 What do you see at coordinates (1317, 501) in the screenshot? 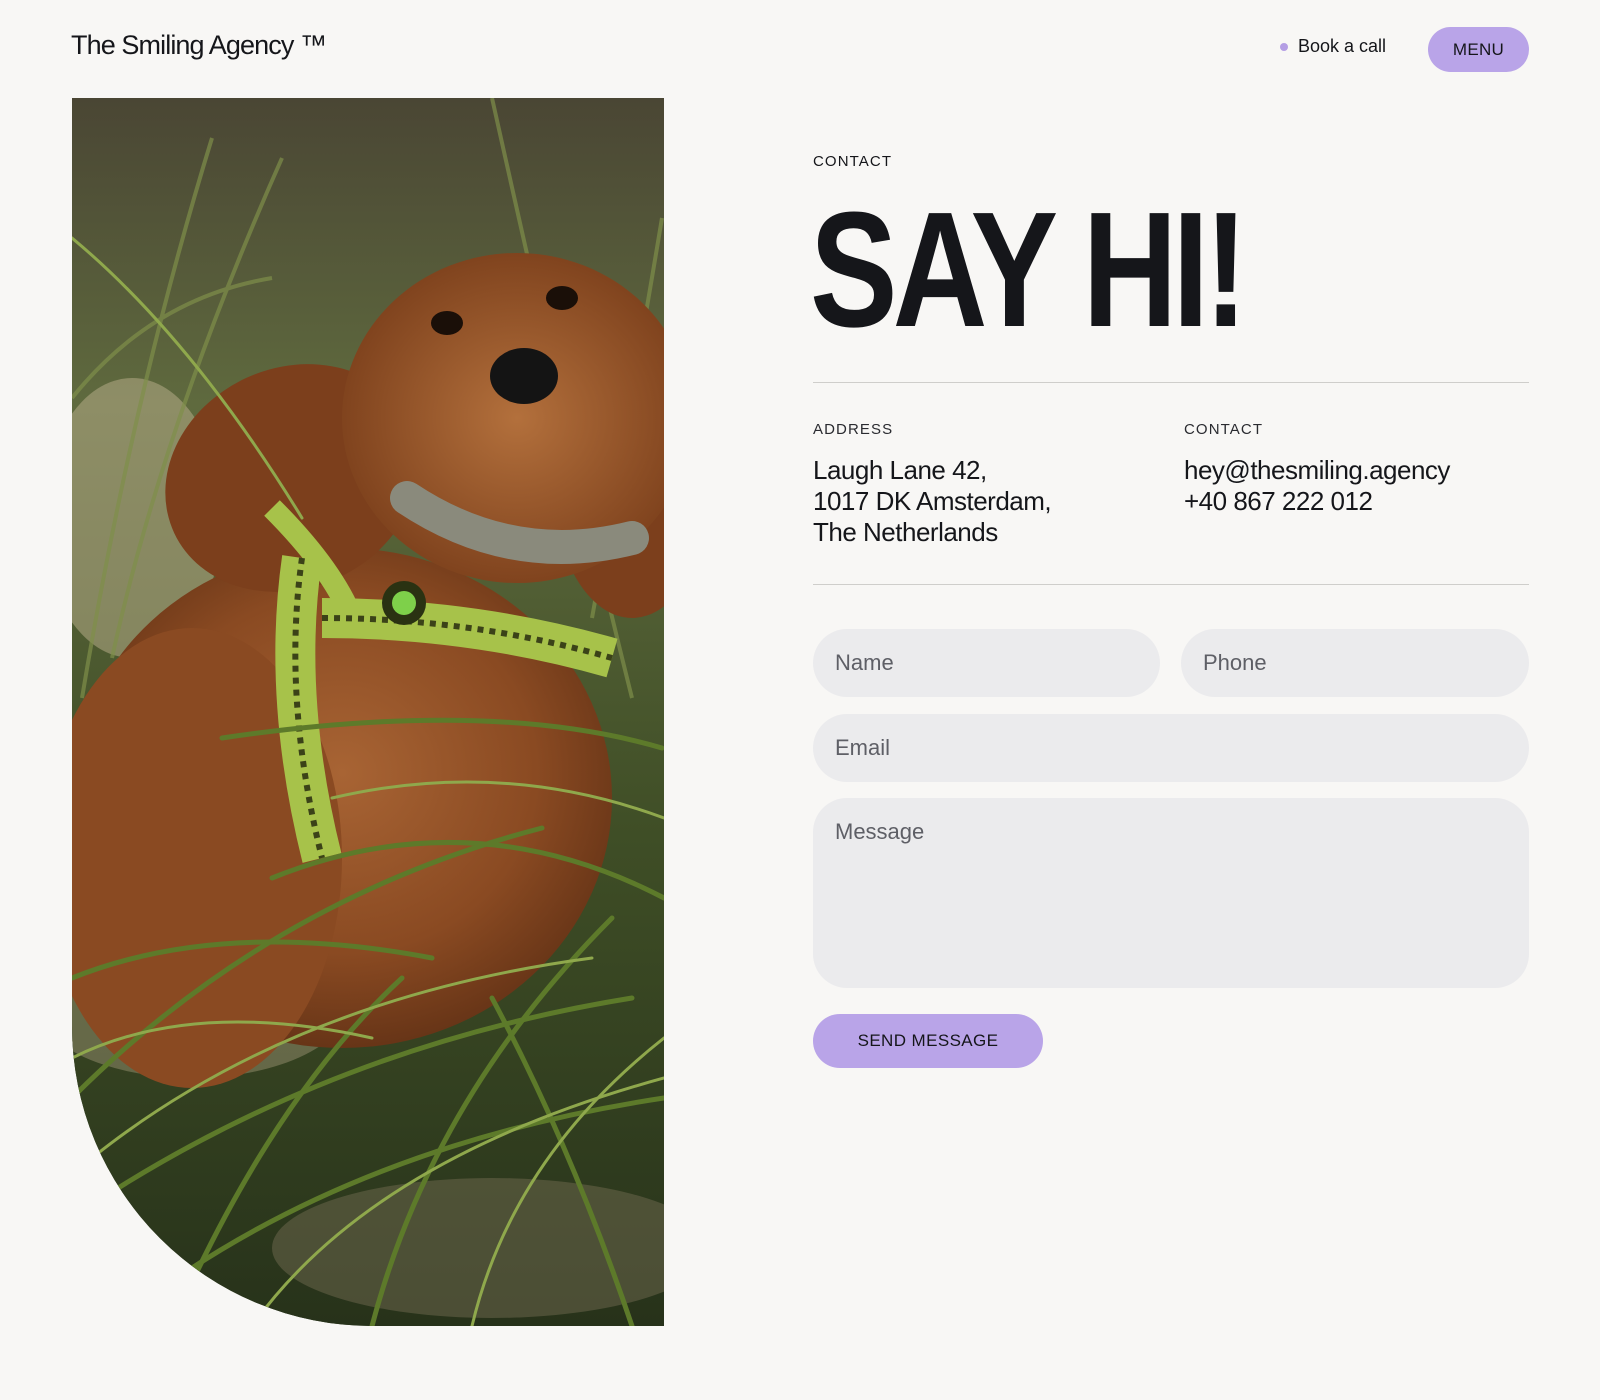
I see `phone-link: +40 867 222 012` at bounding box center [1317, 501].